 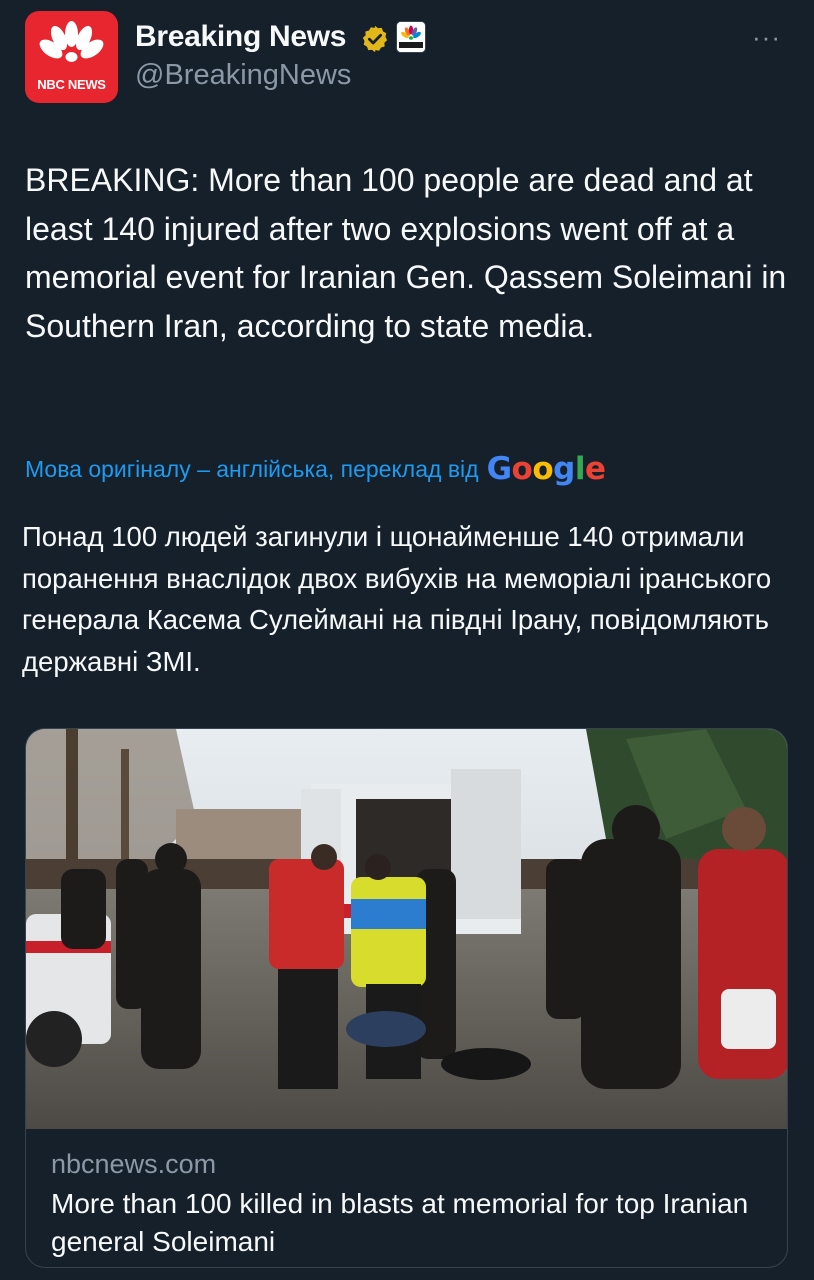 I want to click on card-domain: nbcnews.com, so click(x=133, y=1164).